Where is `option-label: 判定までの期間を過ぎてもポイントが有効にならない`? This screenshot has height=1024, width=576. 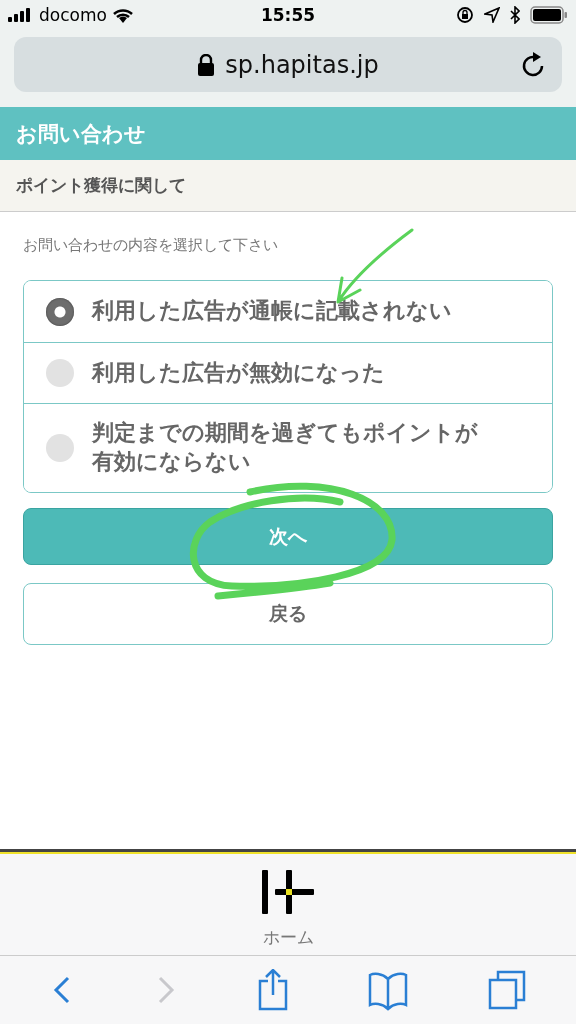
option-label: 判定までの期間を過ぎてもポイントが有効にならない is located at coordinates (285, 447).